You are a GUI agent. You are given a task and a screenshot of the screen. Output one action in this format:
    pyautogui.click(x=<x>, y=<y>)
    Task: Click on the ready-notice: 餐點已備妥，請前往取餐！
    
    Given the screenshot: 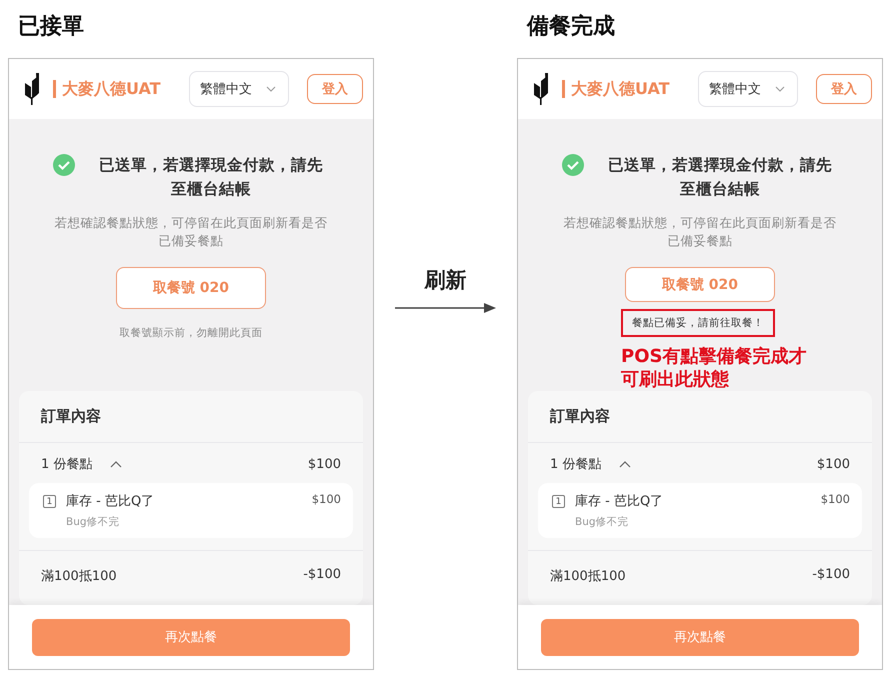 What is the action you would take?
    pyautogui.click(x=698, y=323)
    